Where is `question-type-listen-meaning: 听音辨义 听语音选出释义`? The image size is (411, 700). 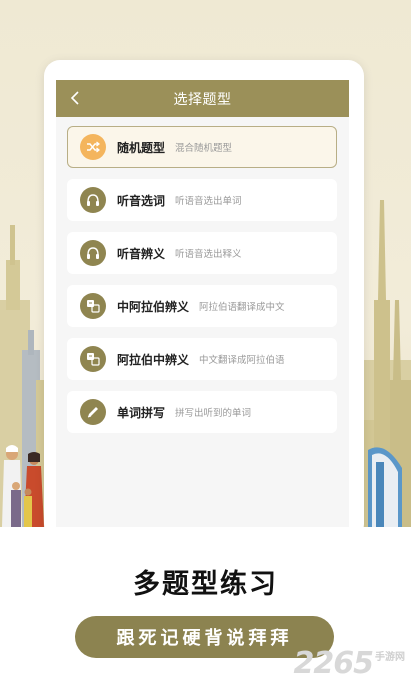
question-type-listen-meaning: 听音辨义 听语音选出释义 is located at coordinates (202, 253).